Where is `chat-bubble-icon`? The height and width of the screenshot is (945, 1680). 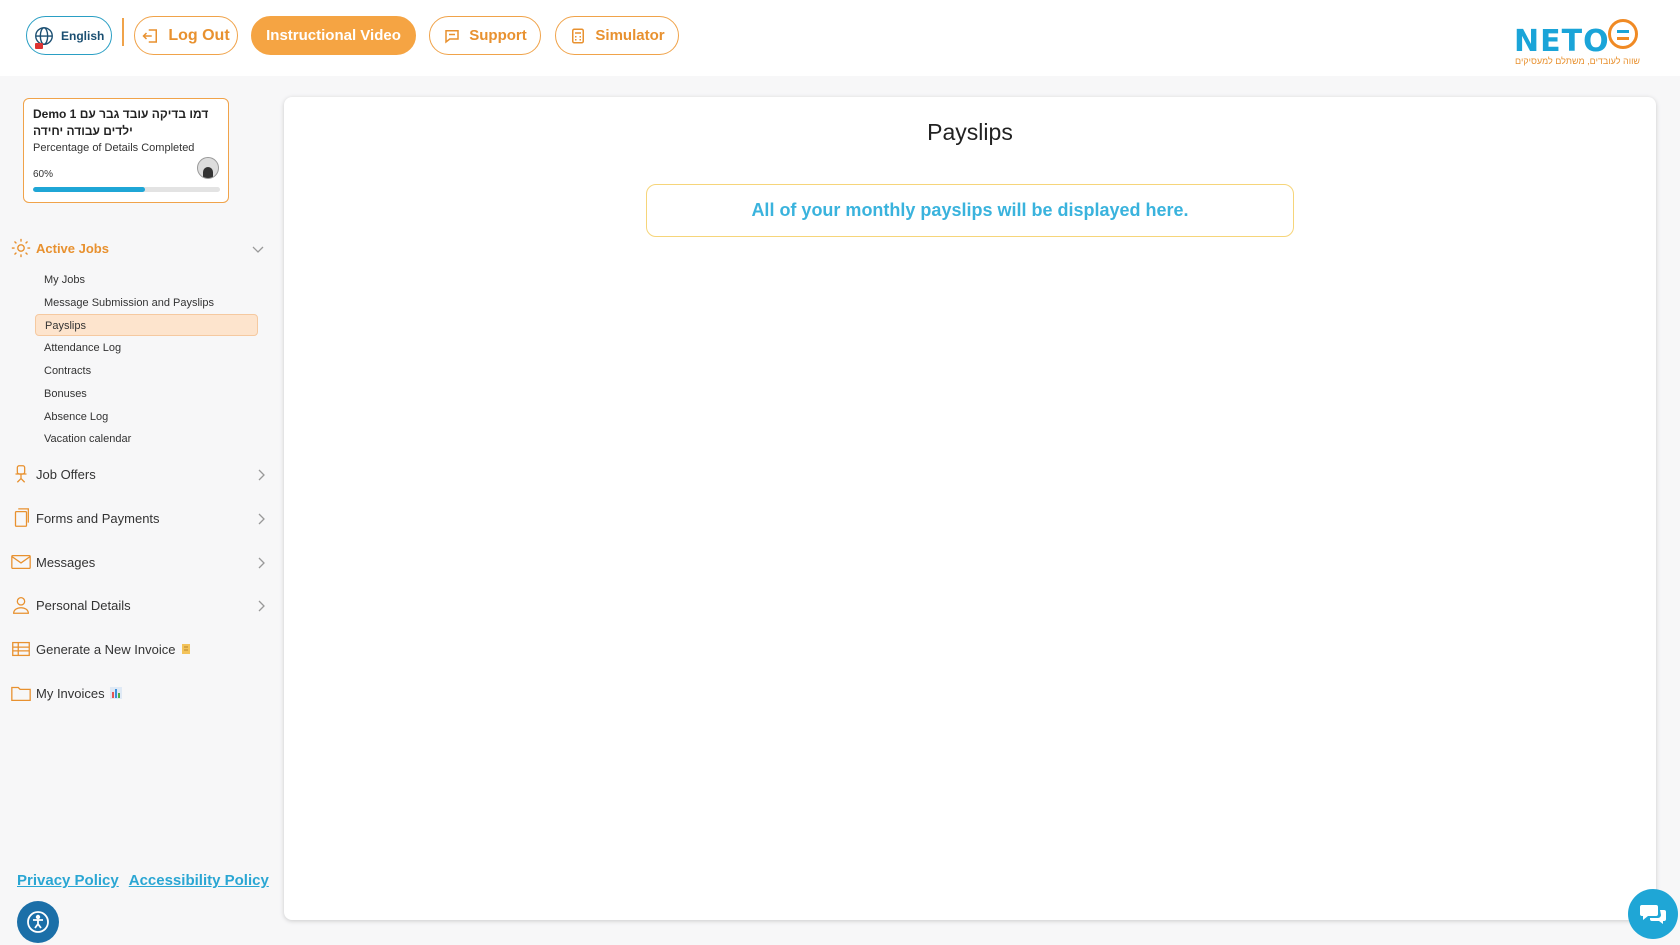
chat-bubble-icon is located at coordinates (452, 36).